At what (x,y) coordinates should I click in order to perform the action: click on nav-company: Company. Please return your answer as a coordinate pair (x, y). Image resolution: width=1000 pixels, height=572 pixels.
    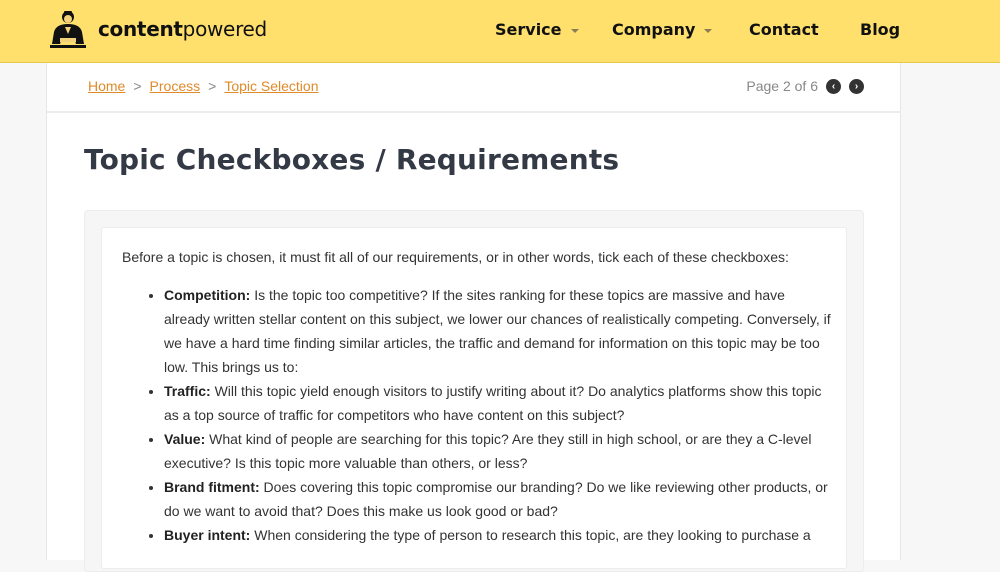
    Looking at the image, I should click on (662, 29).